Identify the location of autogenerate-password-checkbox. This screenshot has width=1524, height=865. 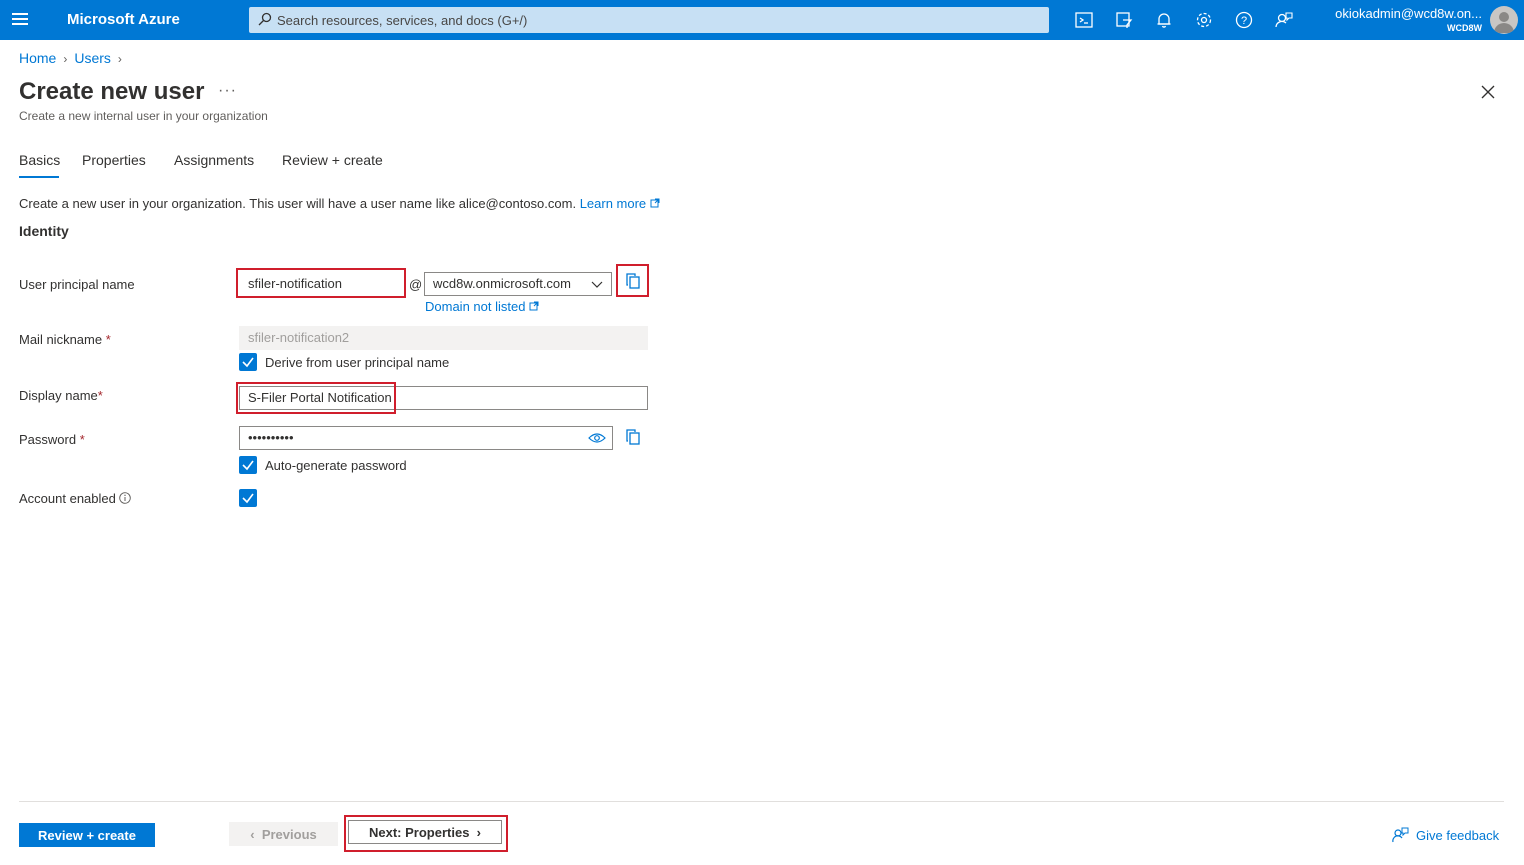
(248, 465).